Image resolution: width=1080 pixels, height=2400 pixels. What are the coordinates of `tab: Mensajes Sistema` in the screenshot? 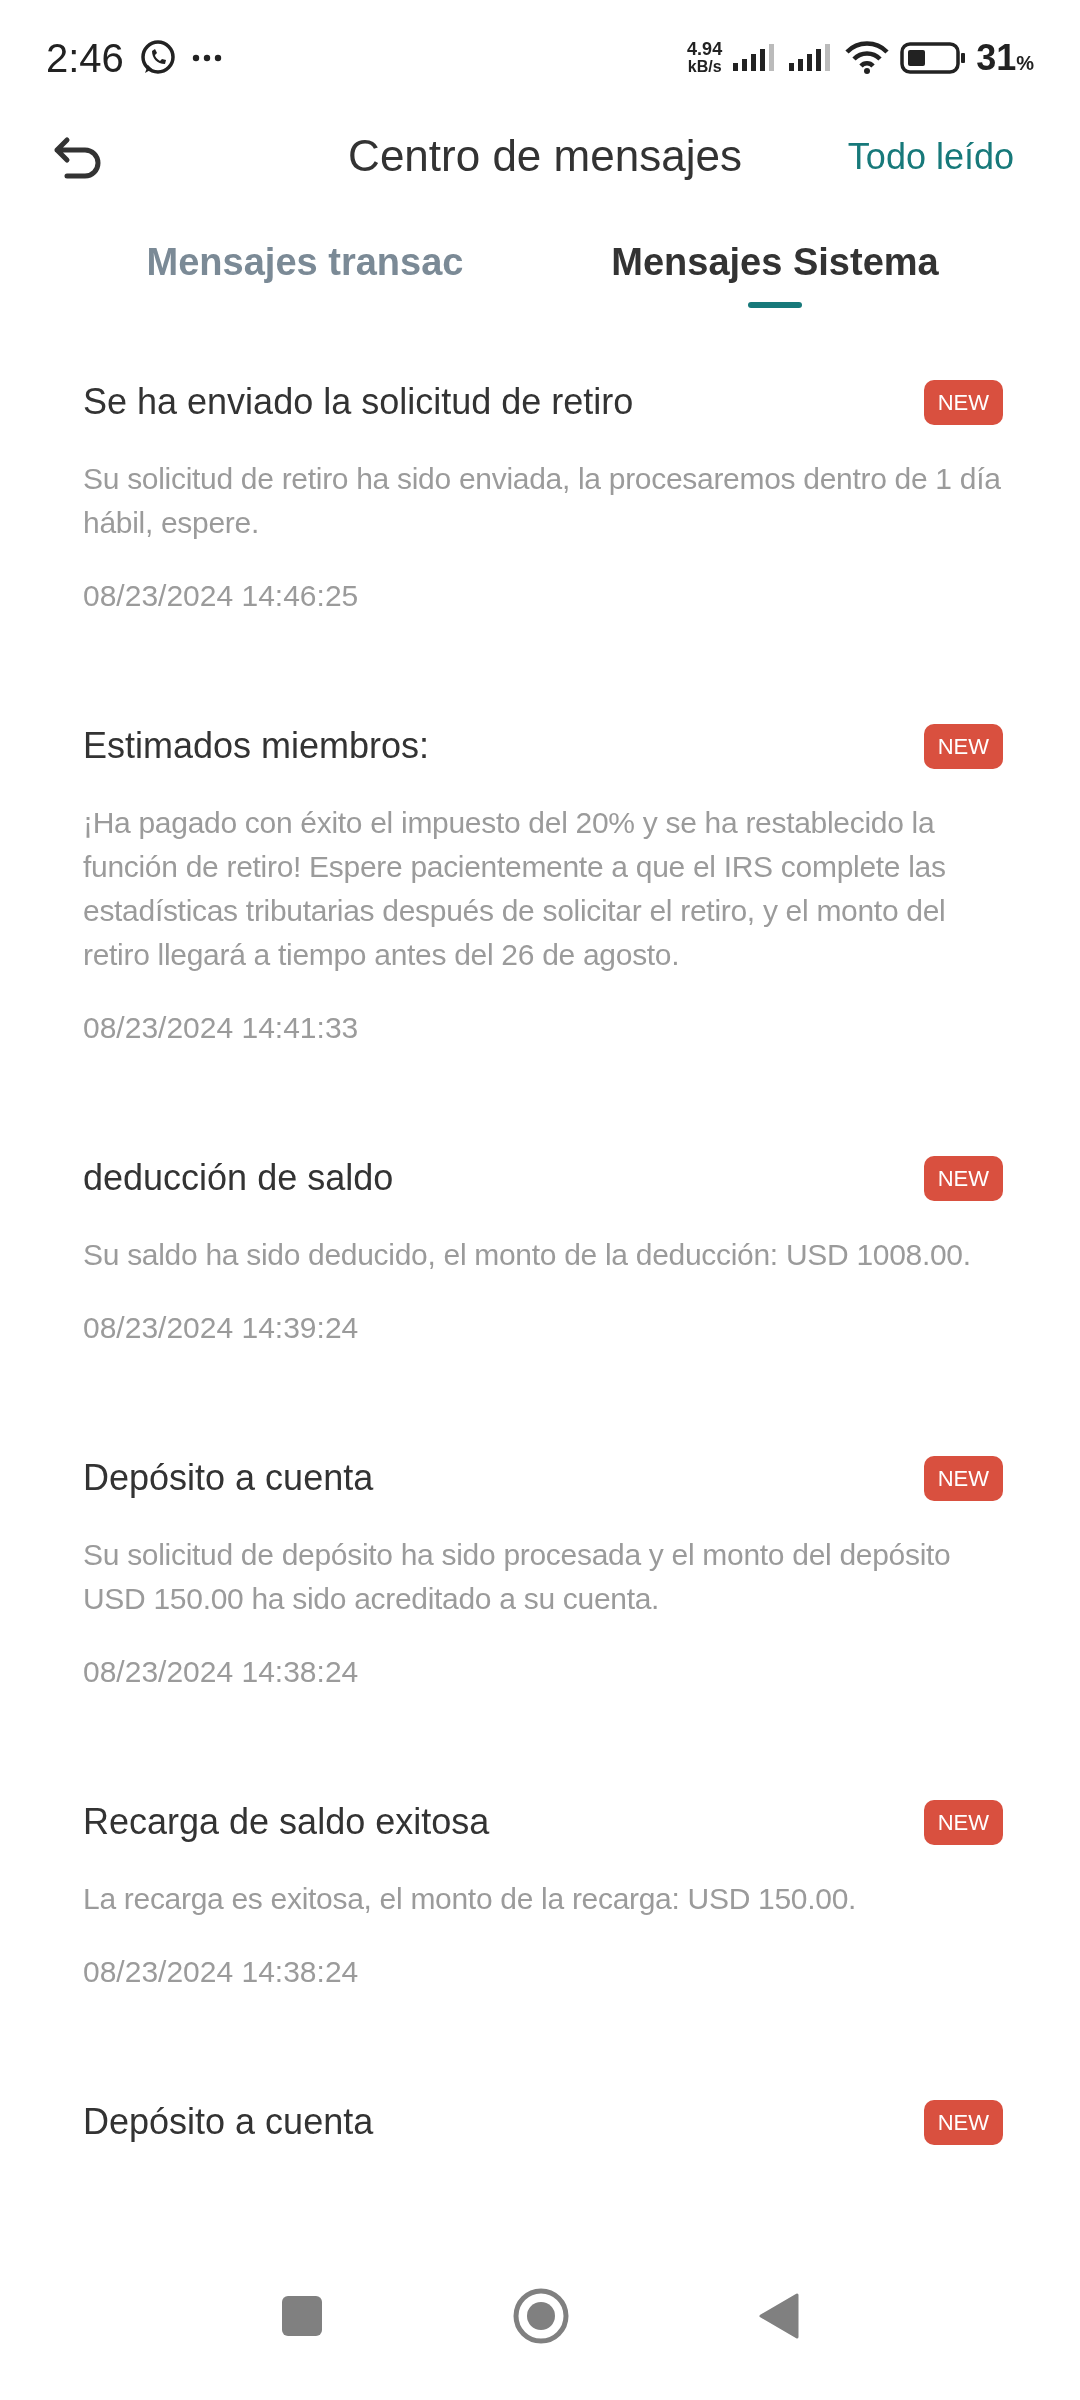 It's located at (775, 260).